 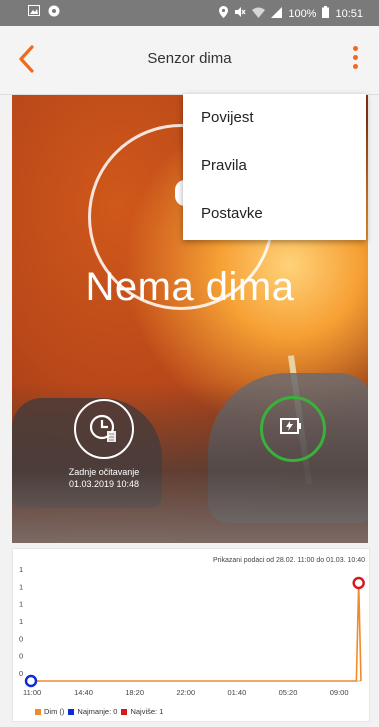 I want to click on menu-item-postavke: Postavke, so click(x=274, y=214).